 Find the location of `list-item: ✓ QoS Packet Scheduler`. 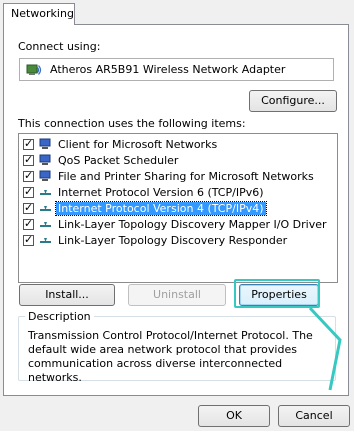

list-item: ✓ QoS Packet Scheduler is located at coordinates (178, 161).